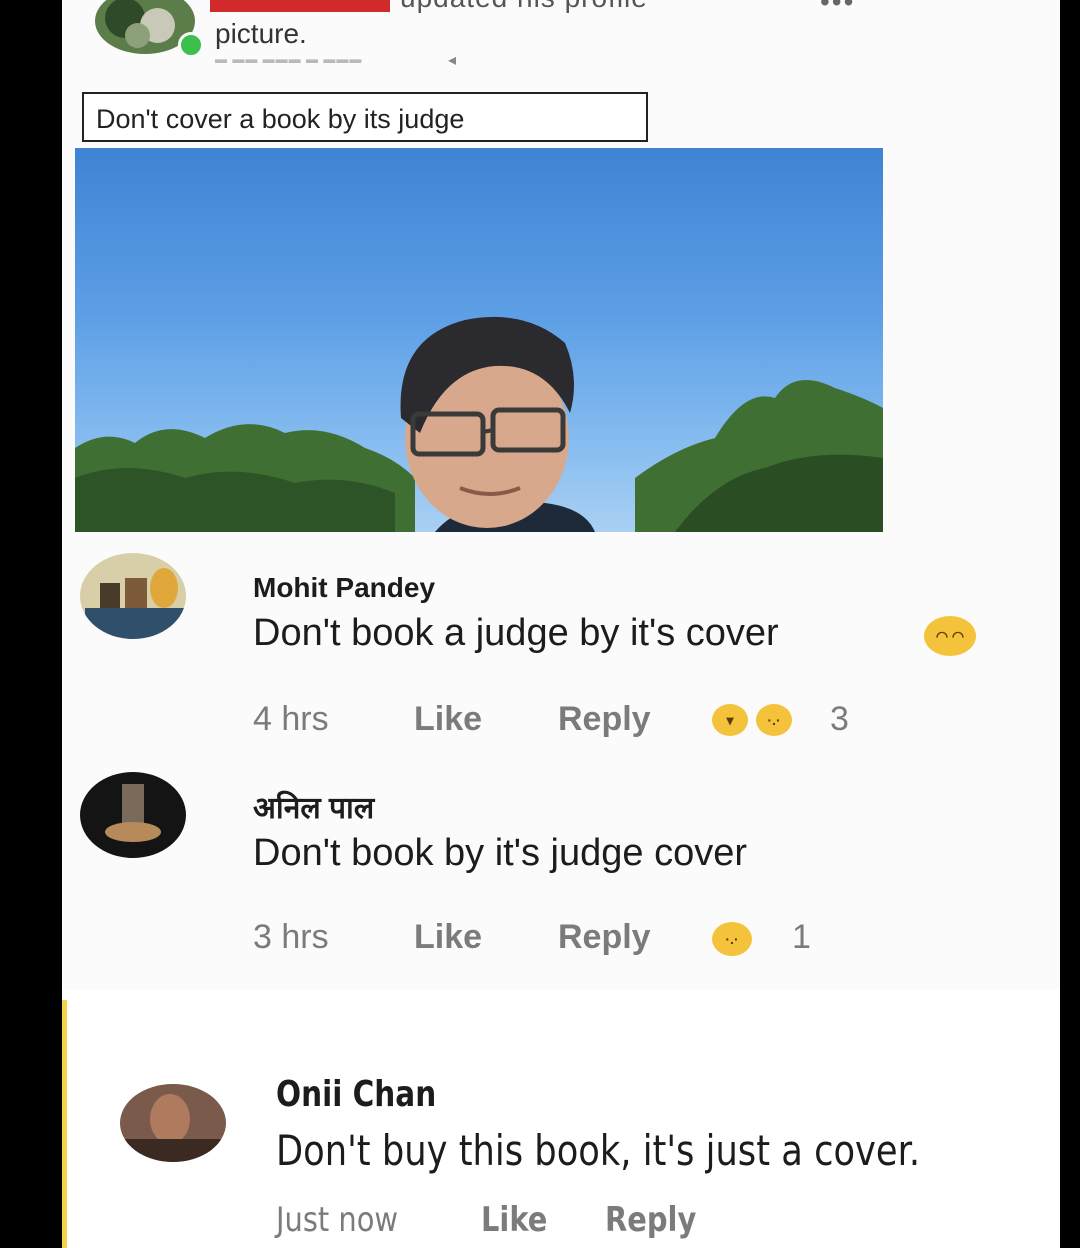 The width and height of the screenshot is (1080, 1248). Describe the element at coordinates (516, 633) in the screenshot. I see `comment-text: Don't book a judge by it's cover` at that location.